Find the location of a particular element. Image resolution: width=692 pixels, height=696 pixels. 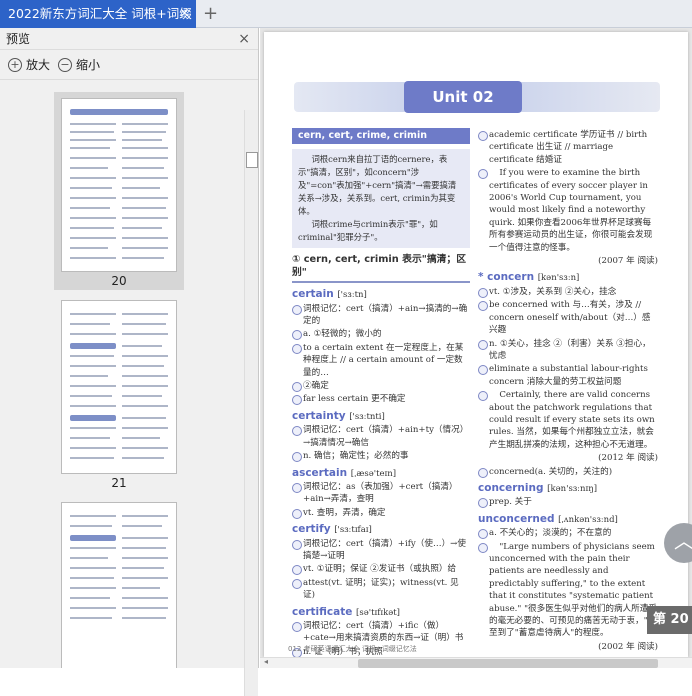

word-entry-title: unconcerned [ˌʌnkən'sɜːnd] is located at coordinates (568, 519).